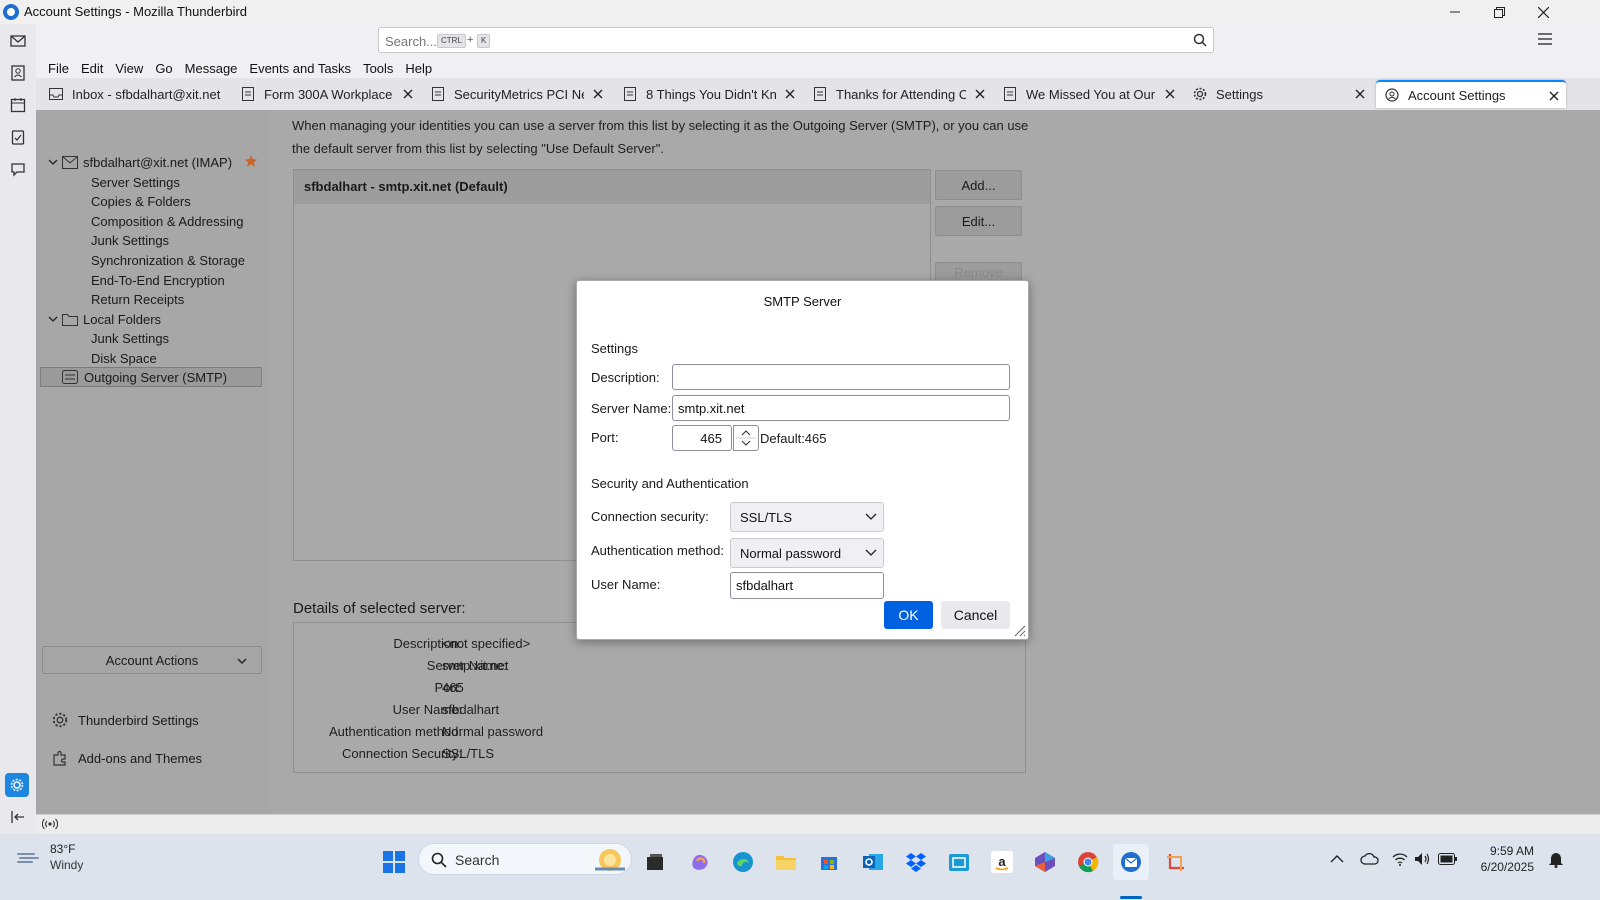 The image size is (1600, 900). I want to click on tree-server-settings: Server Settings, so click(135, 182).